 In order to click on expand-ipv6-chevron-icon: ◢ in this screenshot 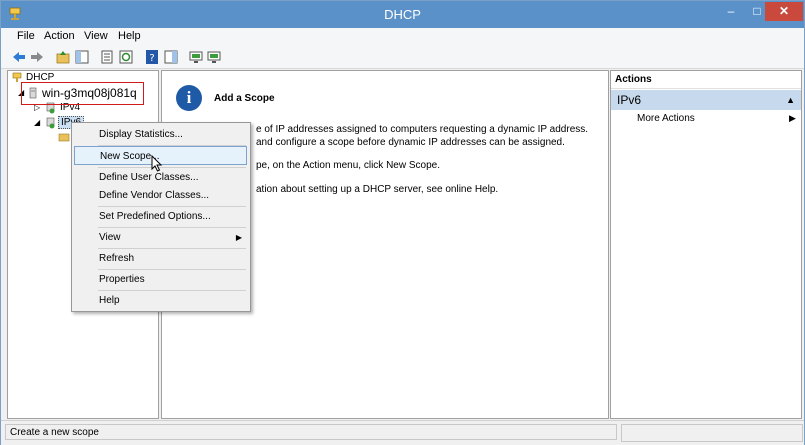, I will do `click(37, 122)`.